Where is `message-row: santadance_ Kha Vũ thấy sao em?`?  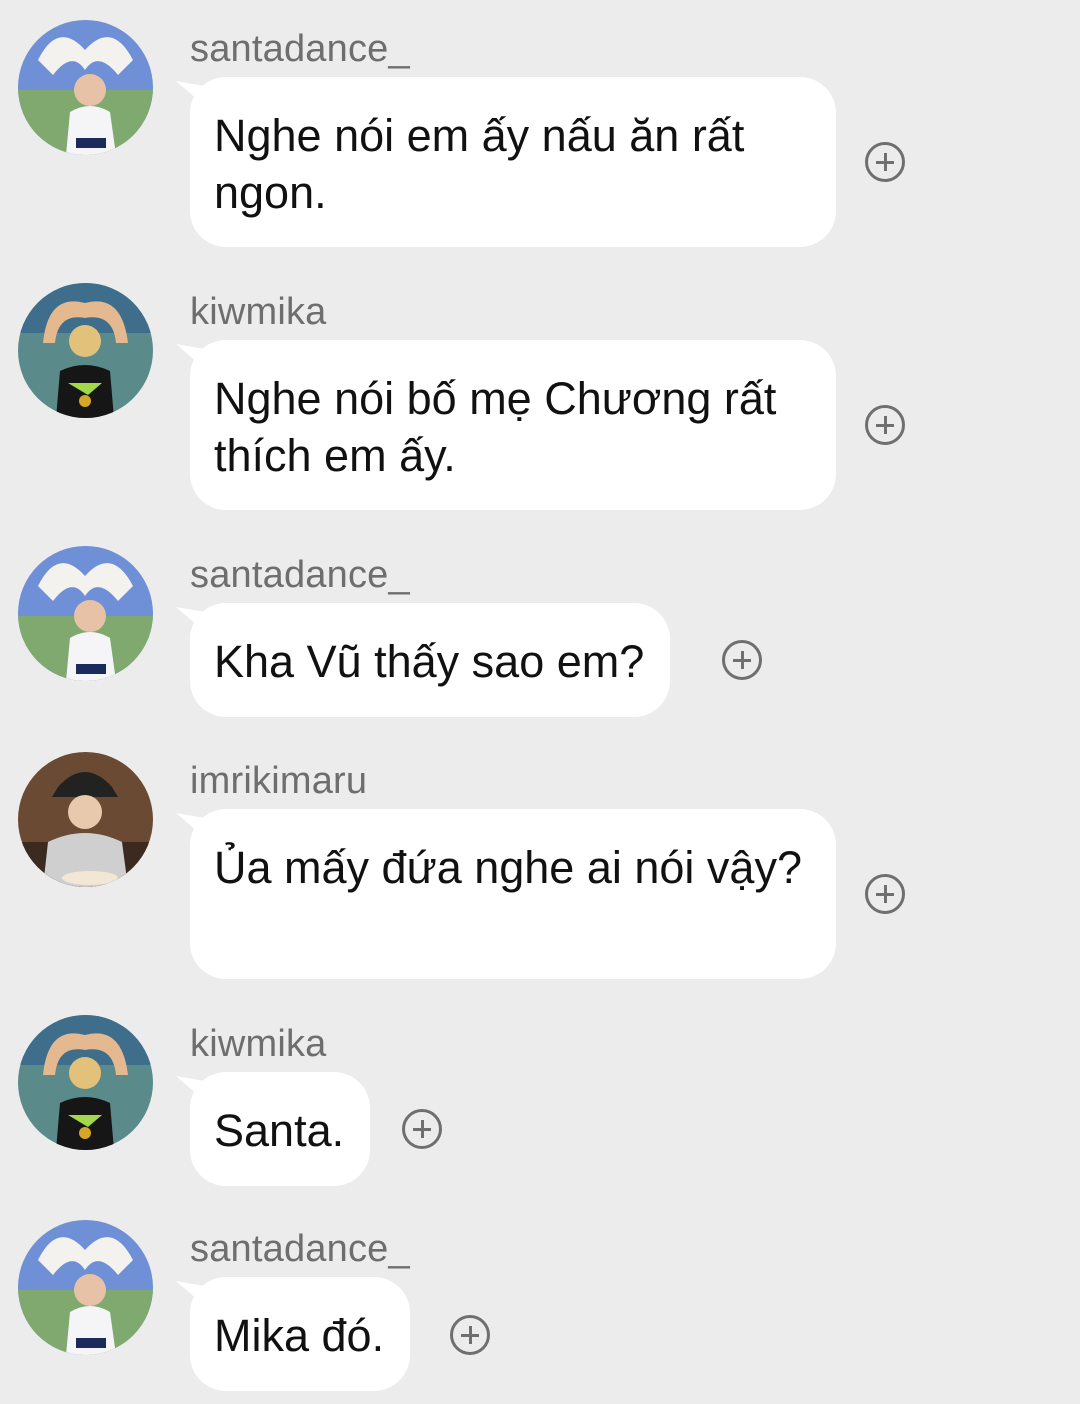 message-row: santadance_ Kha Vũ thấy sao em? is located at coordinates (540, 628).